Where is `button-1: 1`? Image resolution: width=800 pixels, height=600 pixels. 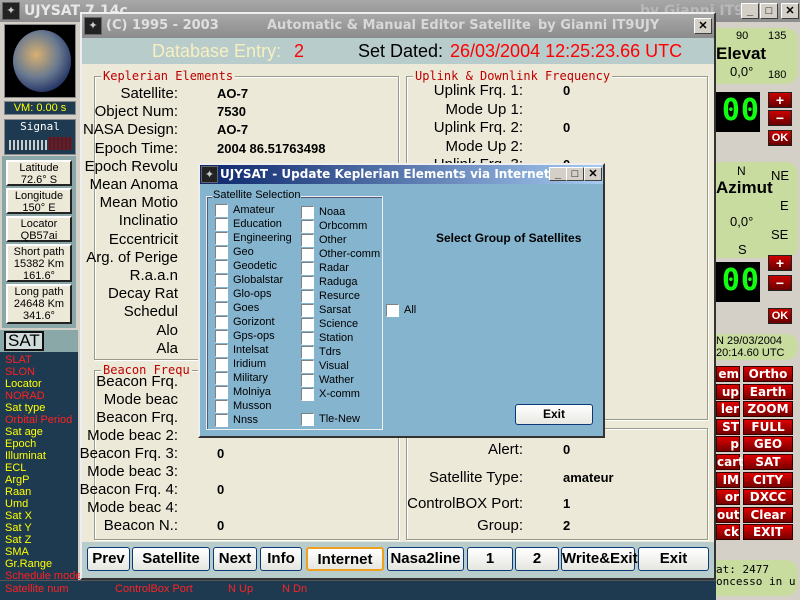
button-1: 1 is located at coordinates (490, 559).